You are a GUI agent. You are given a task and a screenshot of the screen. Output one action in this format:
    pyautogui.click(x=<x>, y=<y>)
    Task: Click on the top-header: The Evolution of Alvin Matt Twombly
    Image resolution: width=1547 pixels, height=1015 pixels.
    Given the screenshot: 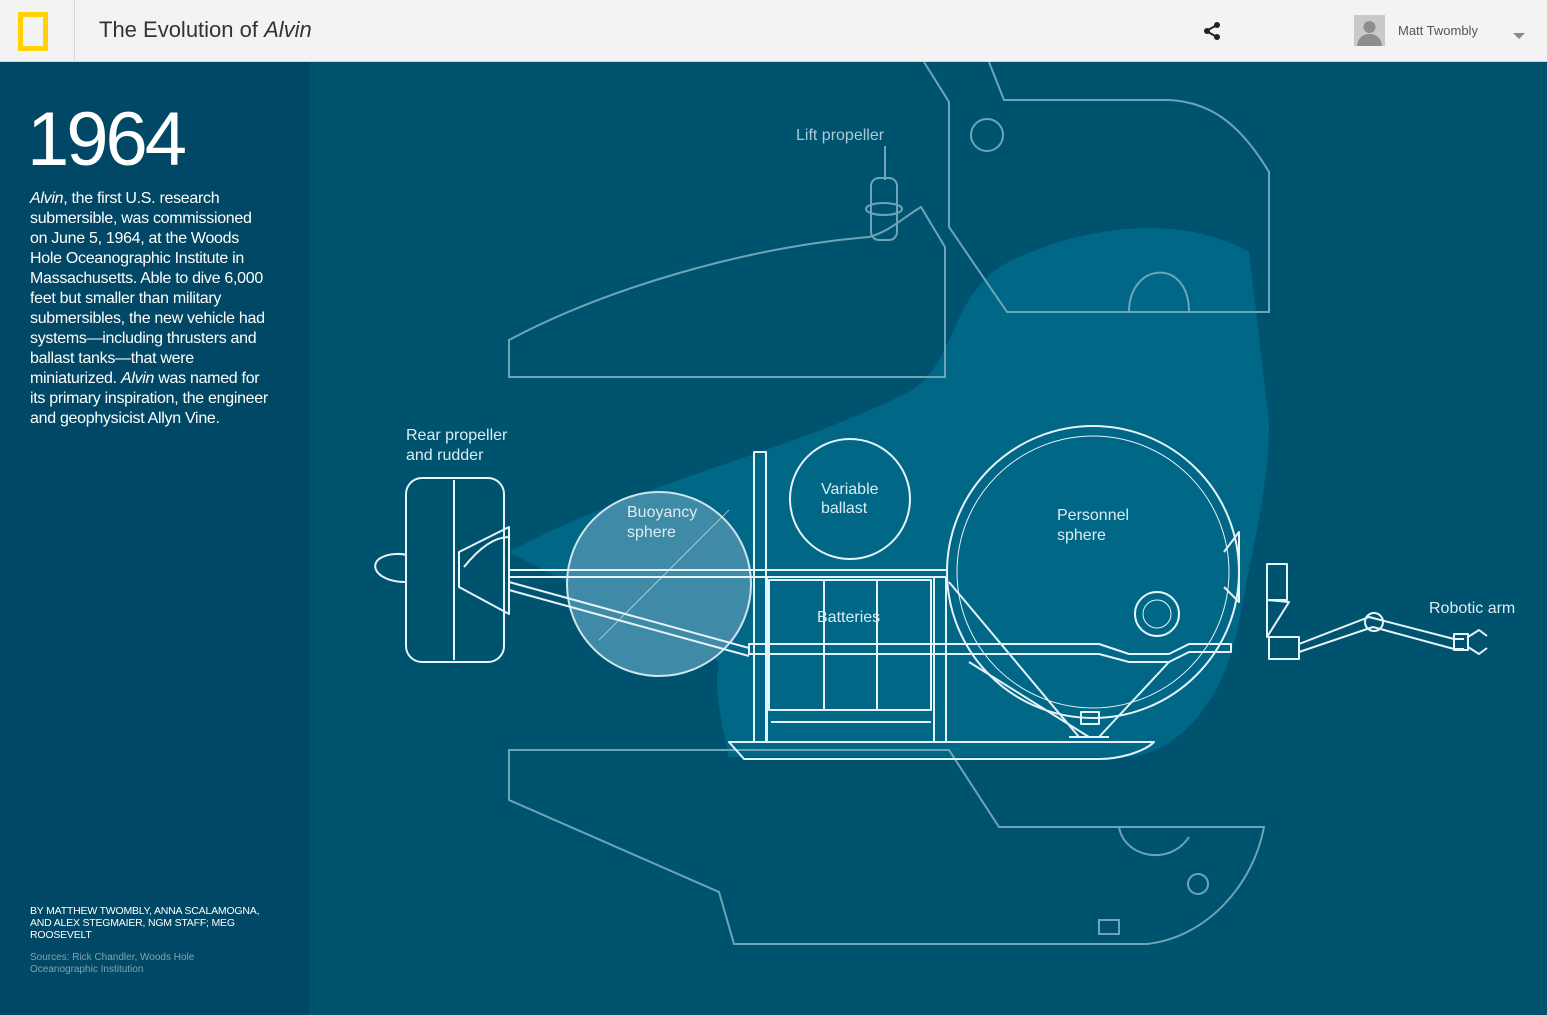 What is the action you would take?
    pyautogui.click(x=773, y=31)
    